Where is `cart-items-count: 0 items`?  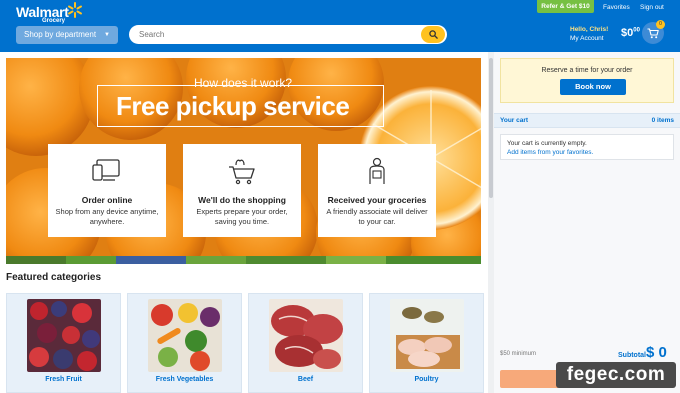
cart-items-count: 0 items is located at coordinates (662, 120).